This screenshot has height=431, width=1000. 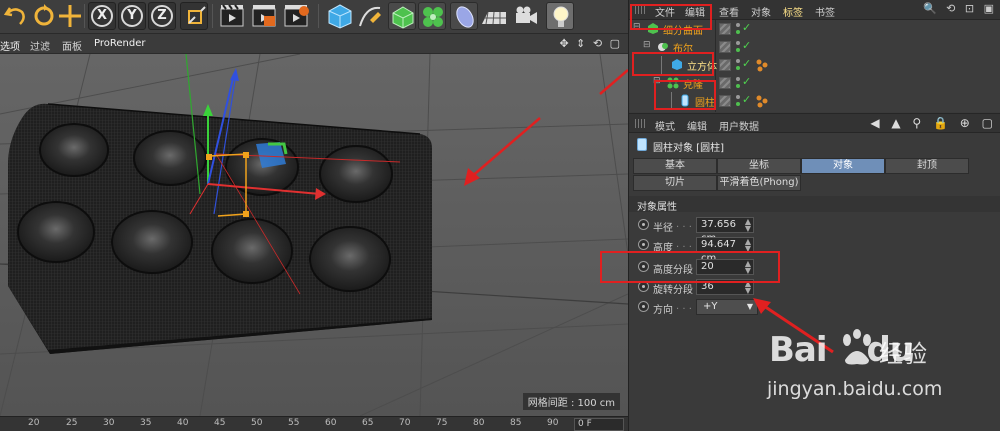 I want to click on panel-grip-icon, so click(x=640, y=123).